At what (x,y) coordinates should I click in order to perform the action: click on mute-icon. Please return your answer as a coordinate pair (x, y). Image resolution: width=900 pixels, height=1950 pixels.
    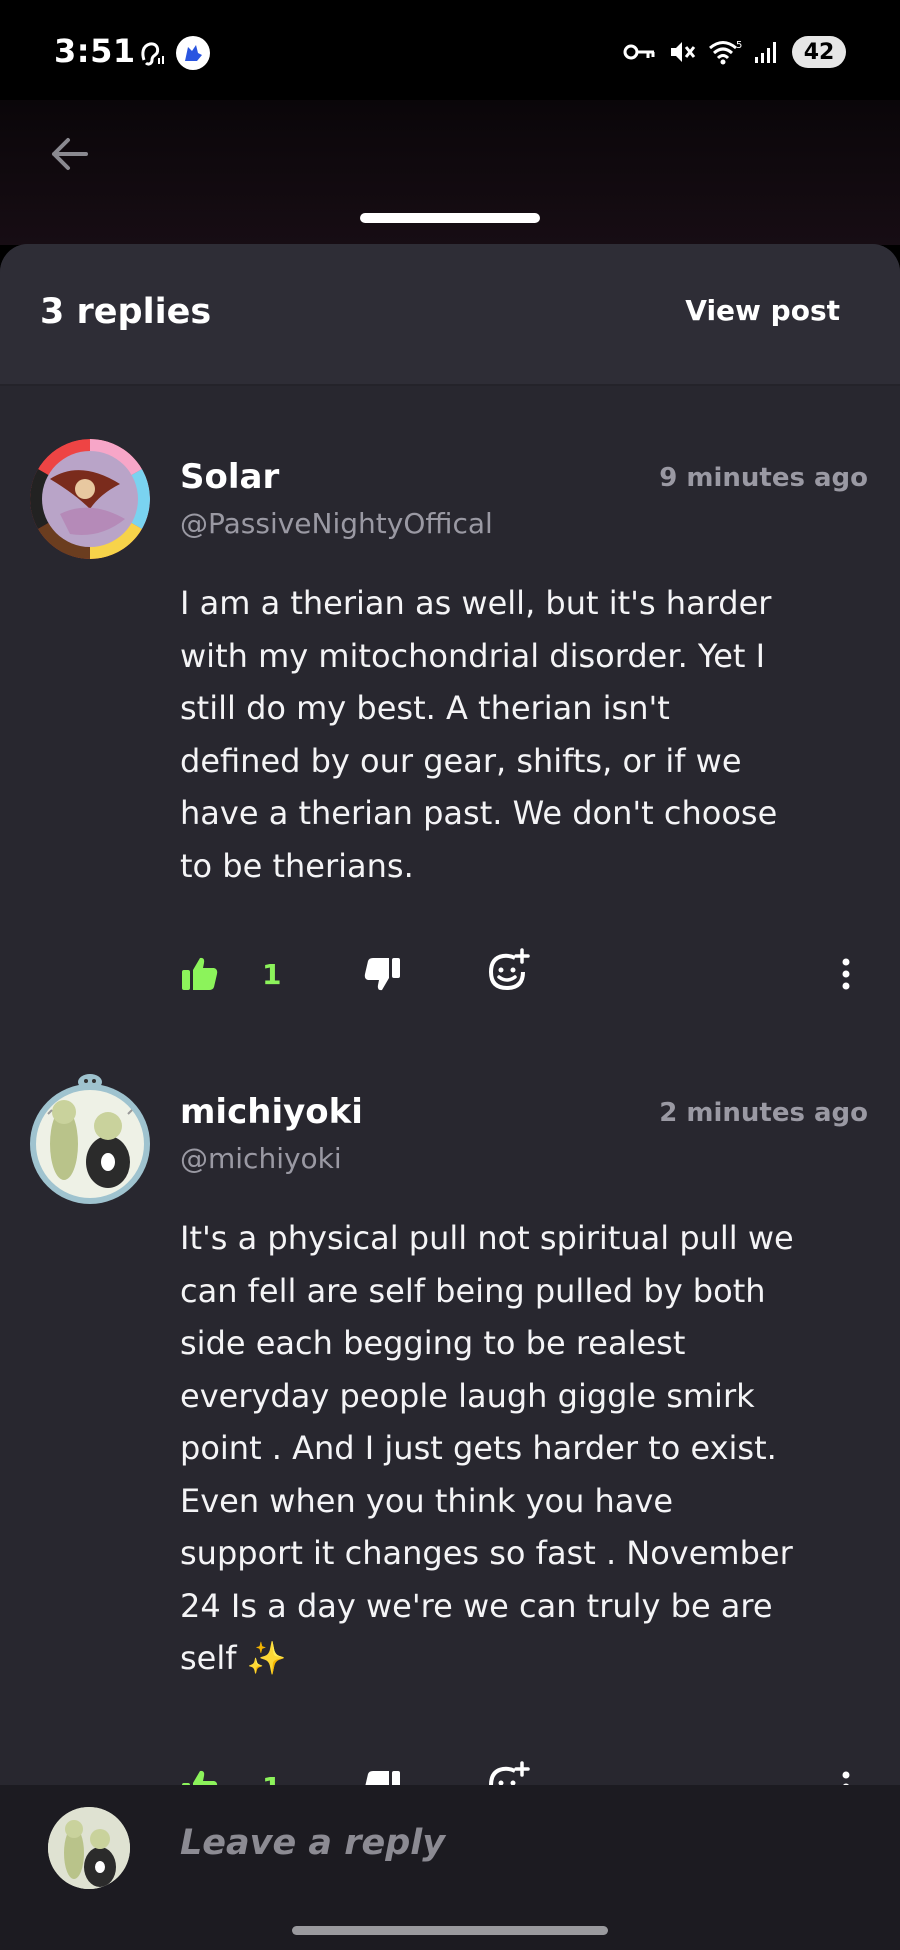
    Looking at the image, I should click on (683, 52).